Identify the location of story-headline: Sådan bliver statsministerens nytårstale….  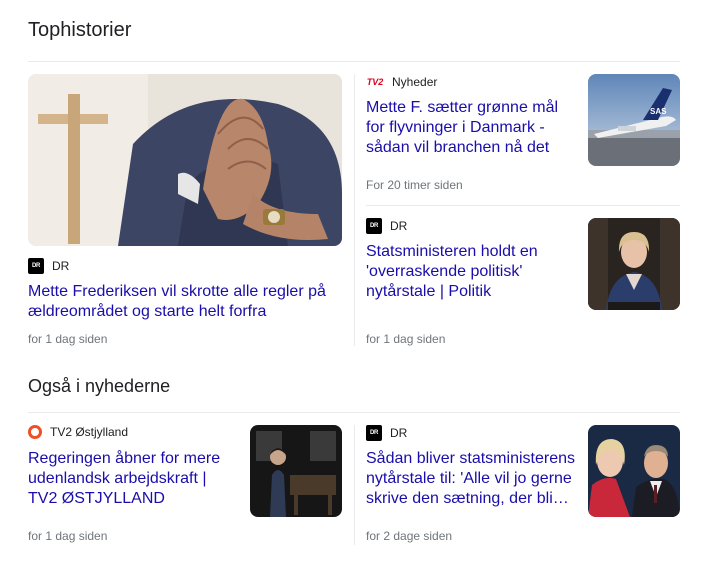
(472, 479).